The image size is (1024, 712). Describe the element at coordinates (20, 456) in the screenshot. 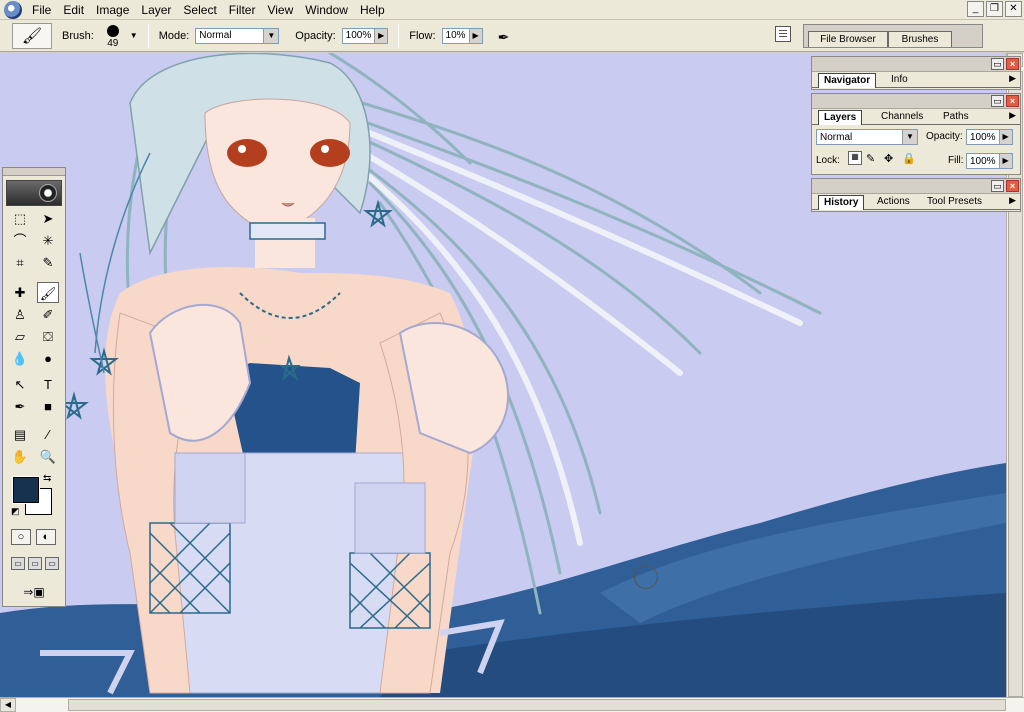

I see `hand-icon: ✋` at that location.